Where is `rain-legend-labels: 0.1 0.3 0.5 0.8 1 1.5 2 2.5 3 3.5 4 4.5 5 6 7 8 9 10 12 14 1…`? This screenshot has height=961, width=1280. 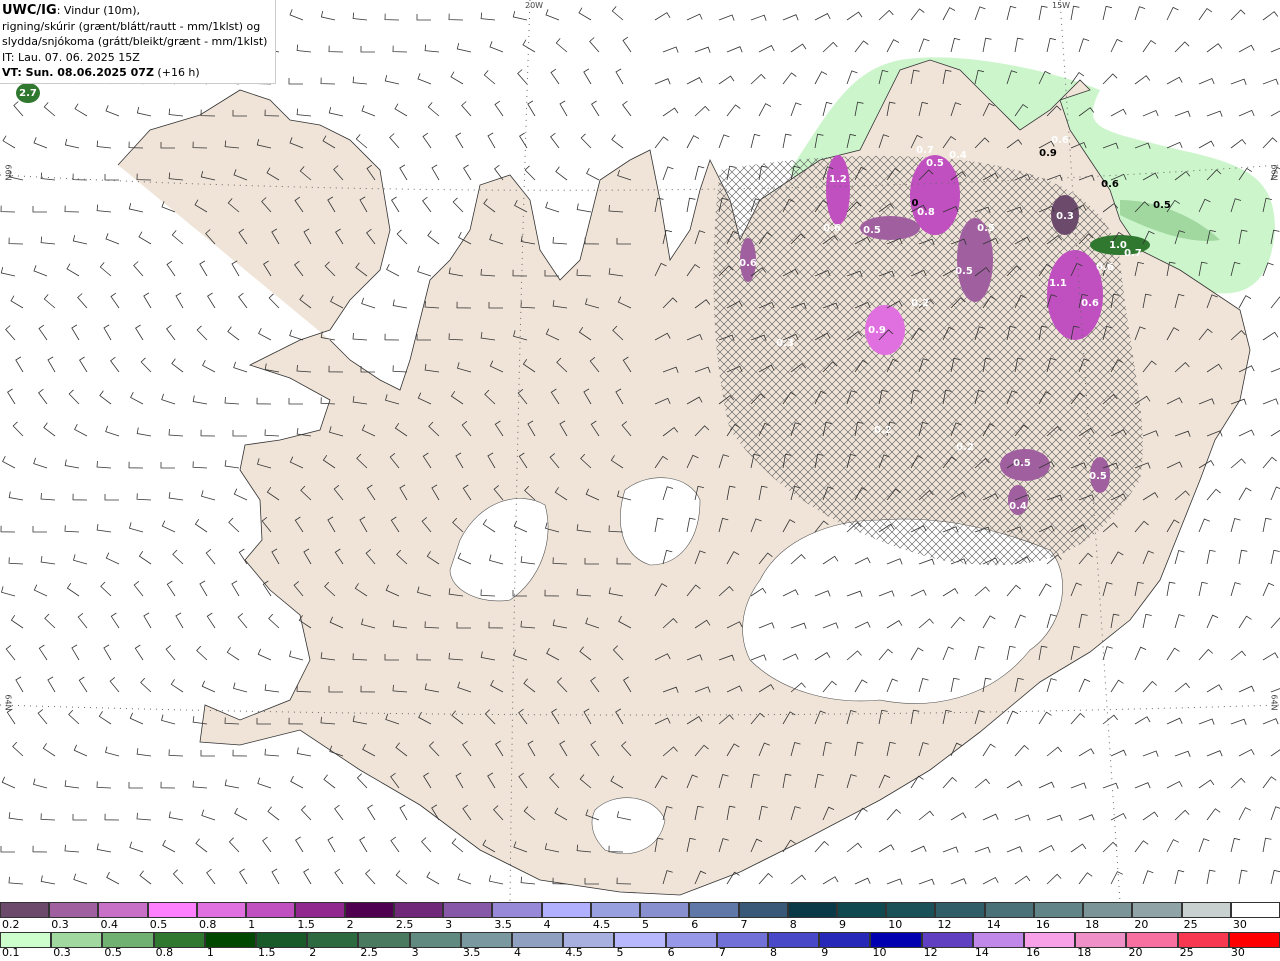 rain-legend-labels: 0.1 0.3 0.5 0.8 1 1.5 2 2.5 3 3.5 4 4.5 5 6 7 8 9 10 12 14 1… is located at coordinates (640, 953).